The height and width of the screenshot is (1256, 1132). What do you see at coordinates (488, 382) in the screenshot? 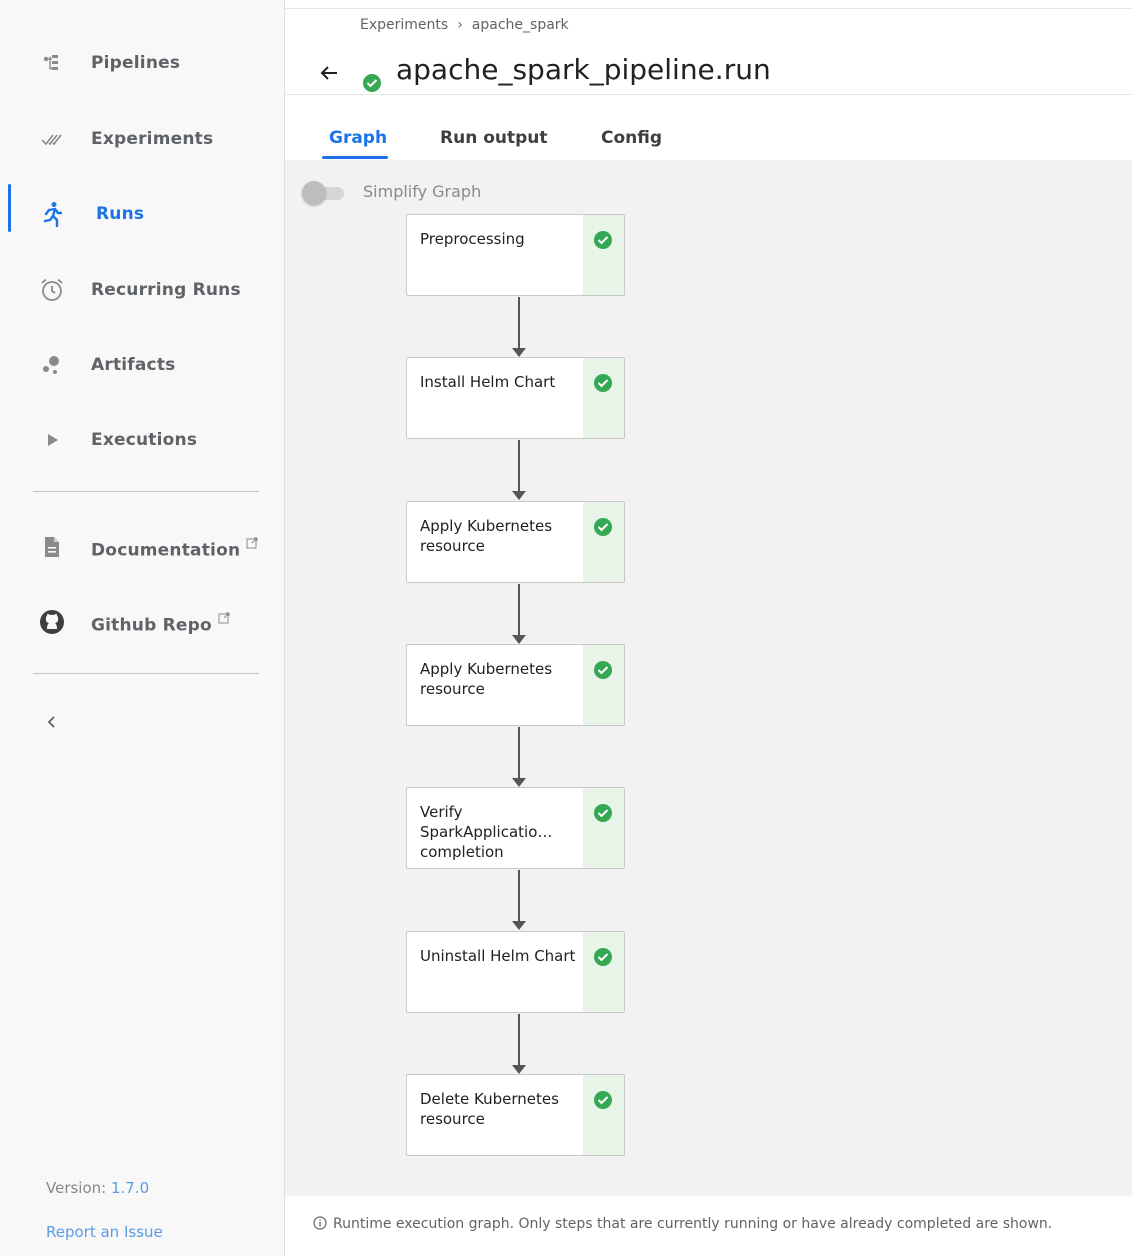
I see `node-label: Install Helm Chart` at bounding box center [488, 382].